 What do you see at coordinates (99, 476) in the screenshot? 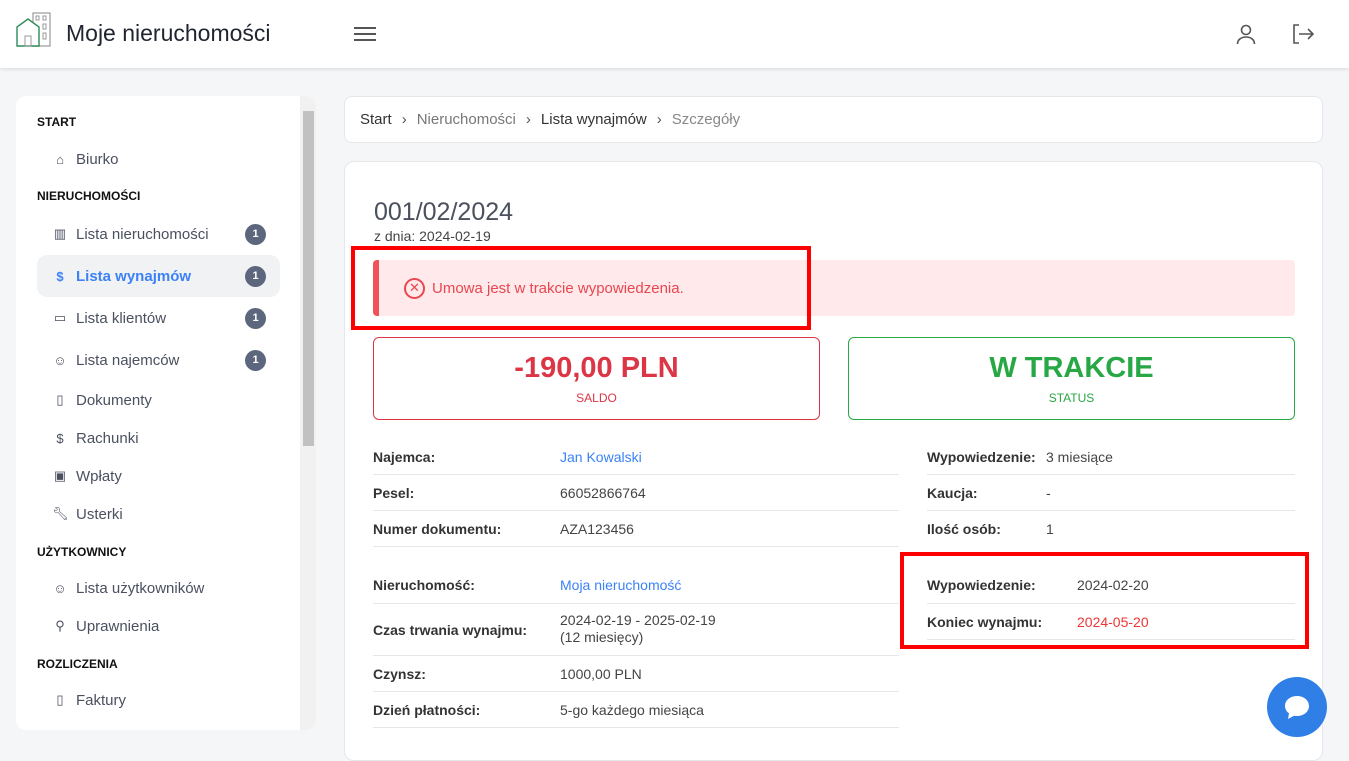
I see `sidebar-item-label: Wpłaty` at bounding box center [99, 476].